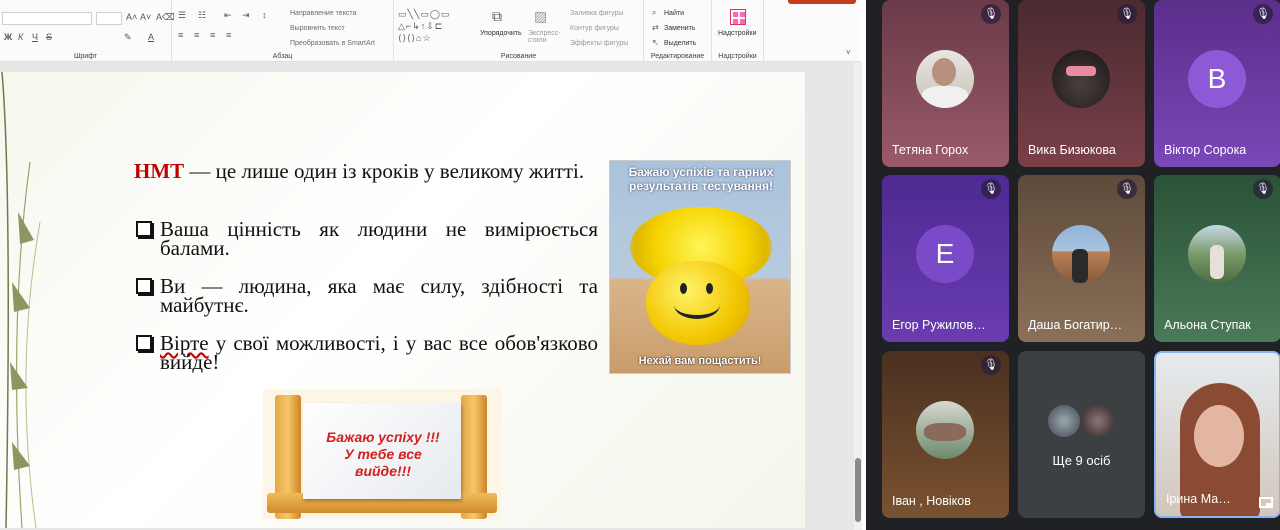 The height and width of the screenshot is (530, 1280). I want to click on editing-group-label: Редактирование, so click(677, 56).